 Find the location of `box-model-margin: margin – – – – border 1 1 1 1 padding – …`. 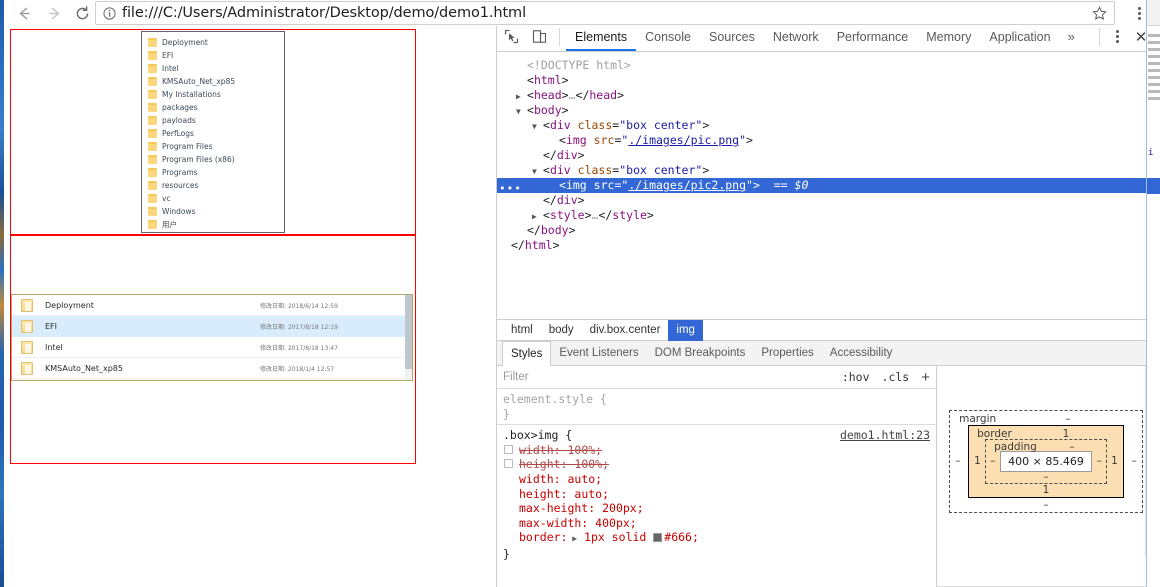

box-model-margin: margin – – – – border 1 1 1 1 padding – … is located at coordinates (1046, 461).